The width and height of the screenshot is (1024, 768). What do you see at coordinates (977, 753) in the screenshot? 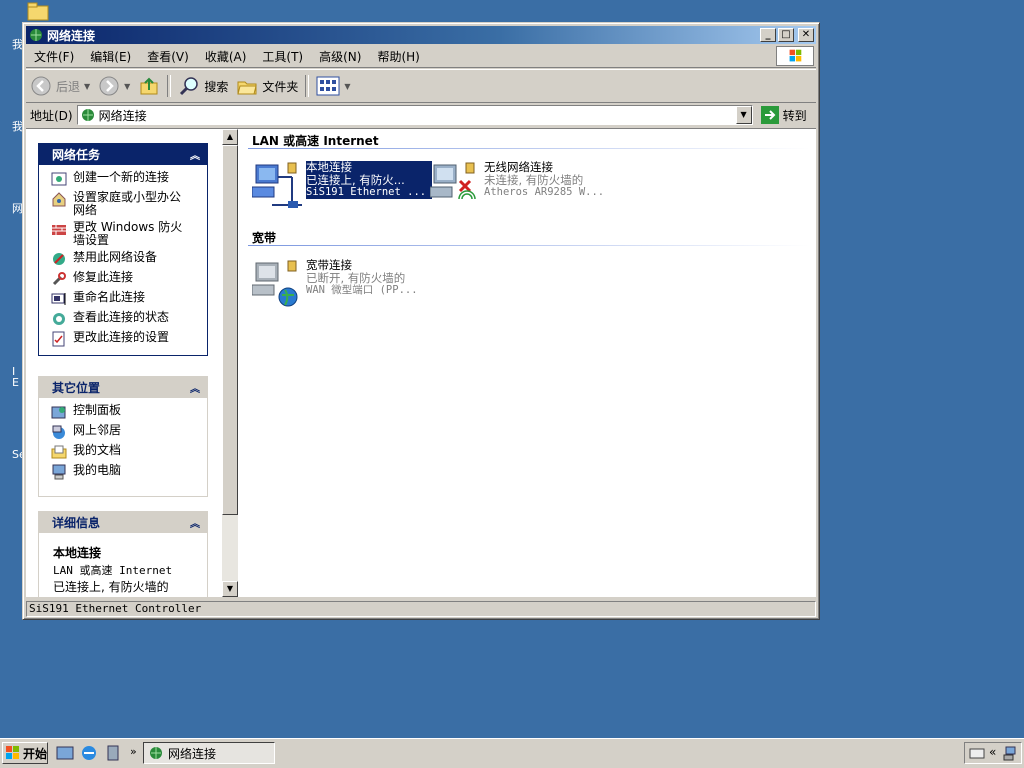
I see `keyboard-icon` at bounding box center [977, 753].